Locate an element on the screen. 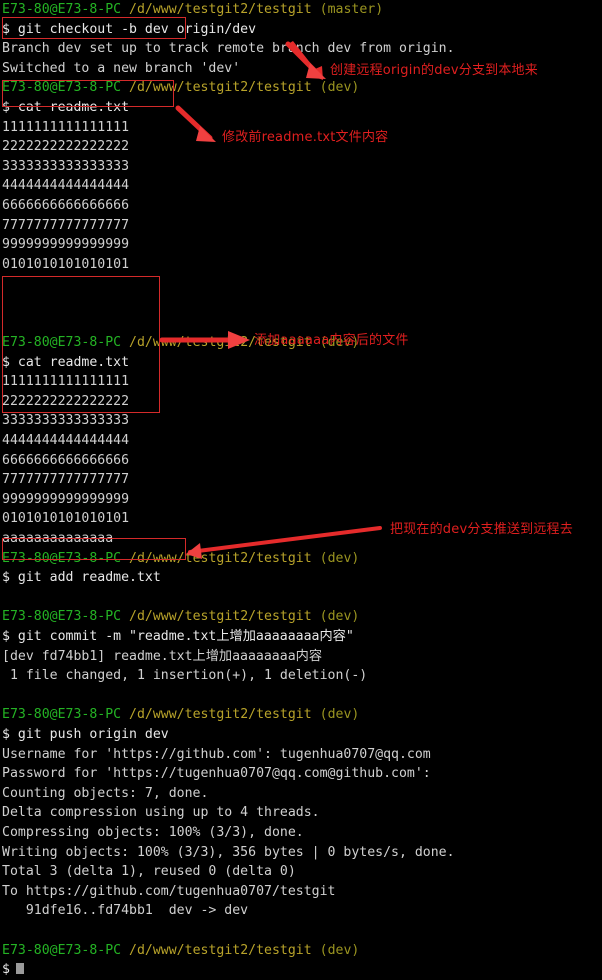 This screenshot has height=980, width=602. command-prompt-cursor-line: $ is located at coordinates (301, 970).